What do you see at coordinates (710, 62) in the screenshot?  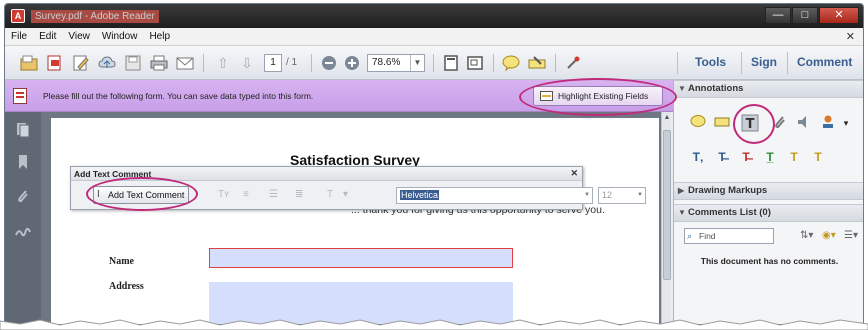 I see `tab-tools: Tools` at bounding box center [710, 62].